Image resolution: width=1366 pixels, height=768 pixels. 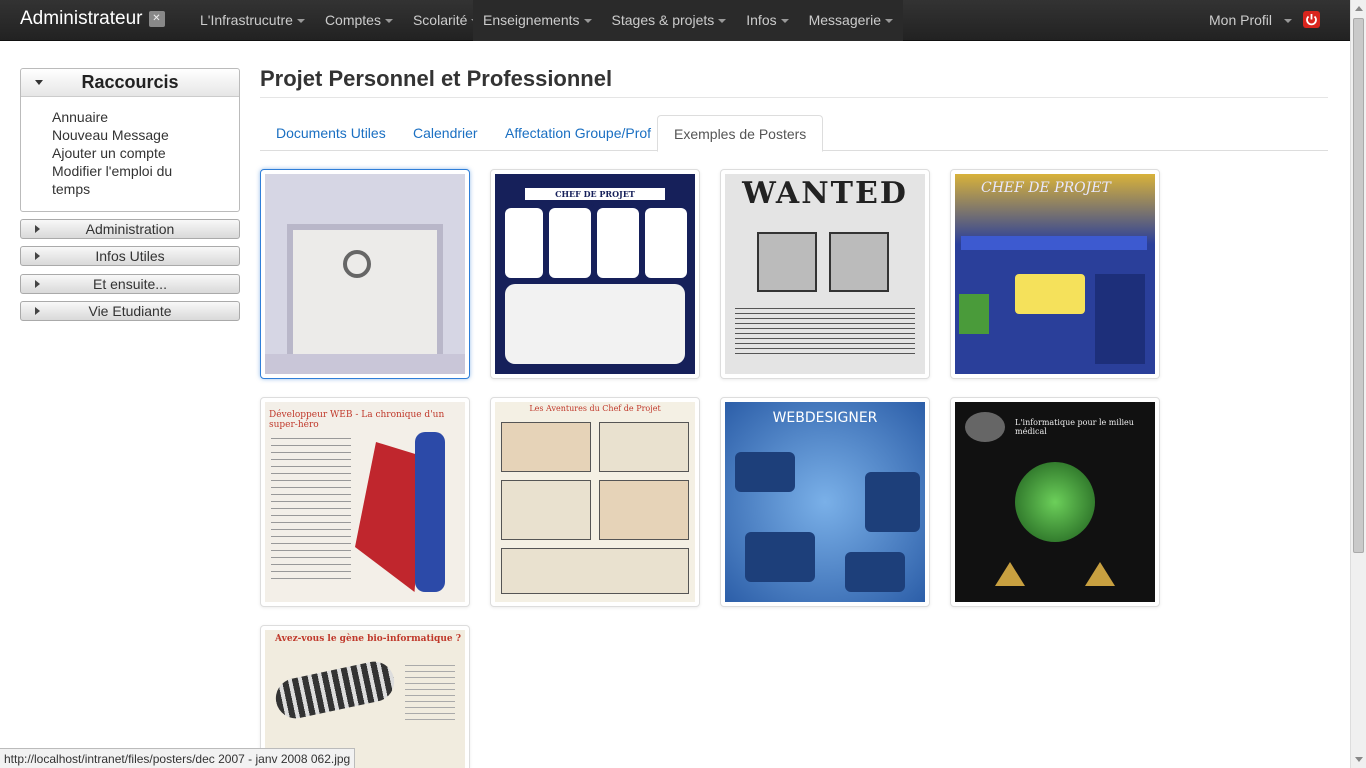 What do you see at coordinates (1311, 19) in the screenshot?
I see `power-icon` at bounding box center [1311, 19].